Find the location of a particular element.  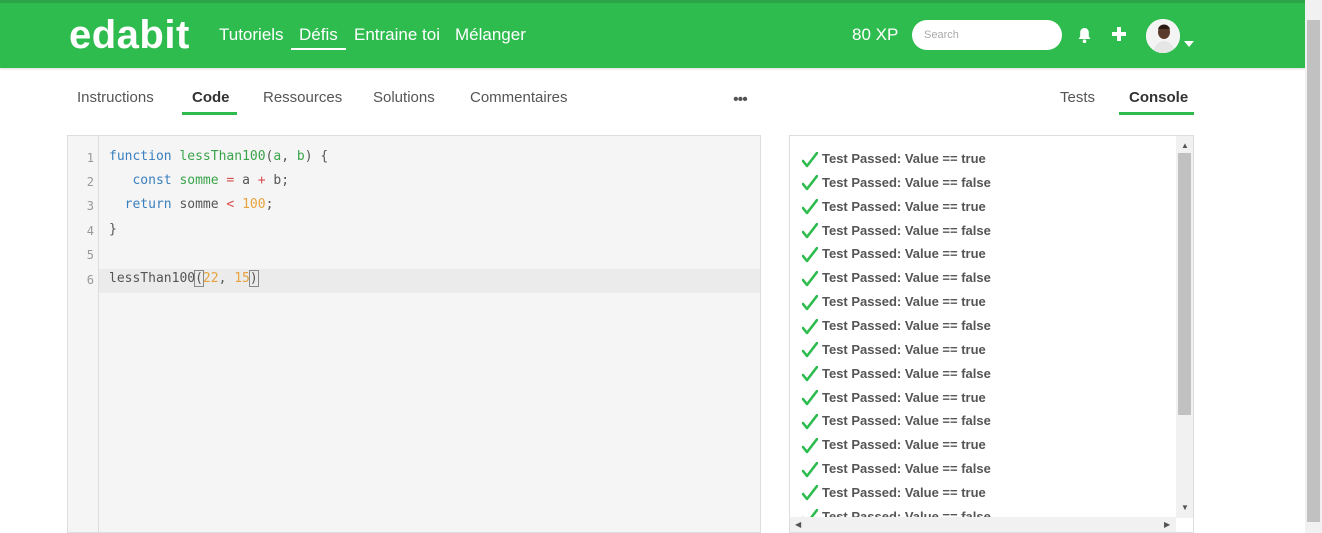

scroll-right-arrow-icon: ▶ is located at coordinates (1167, 524).